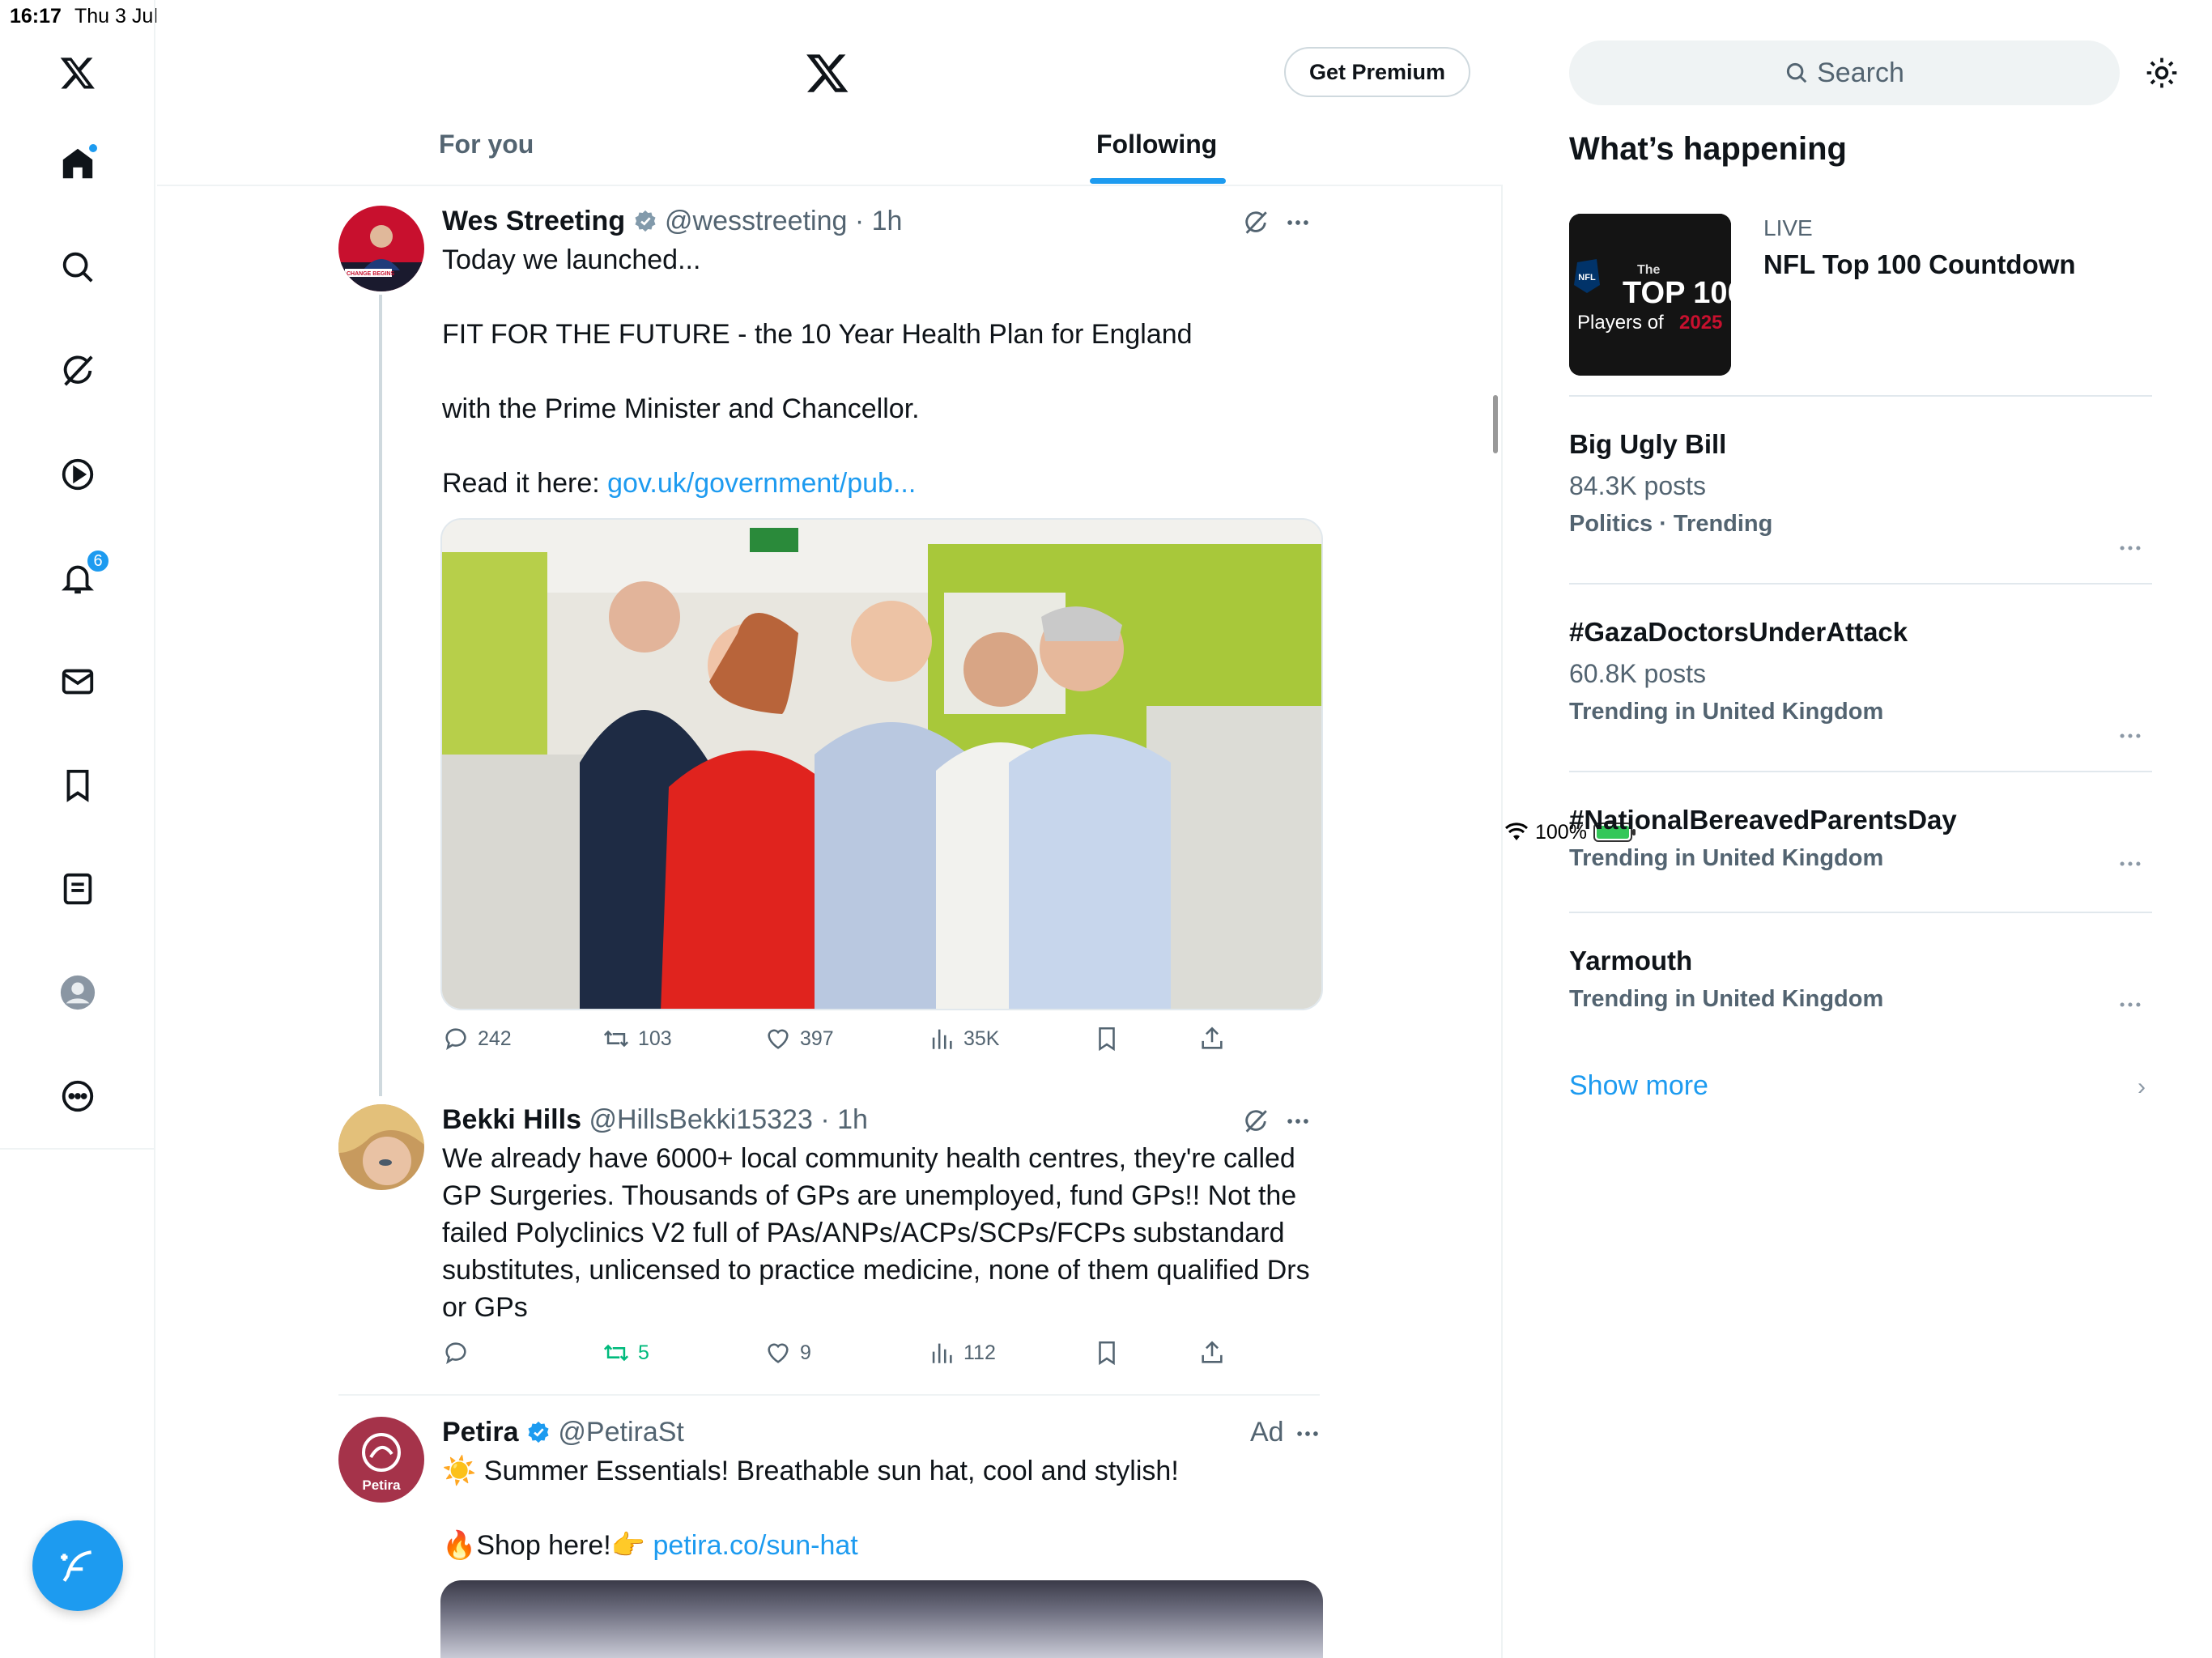 This screenshot has width=2212, height=1658. What do you see at coordinates (78, 682) in the screenshot?
I see `messages-icon` at bounding box center [78, 682].